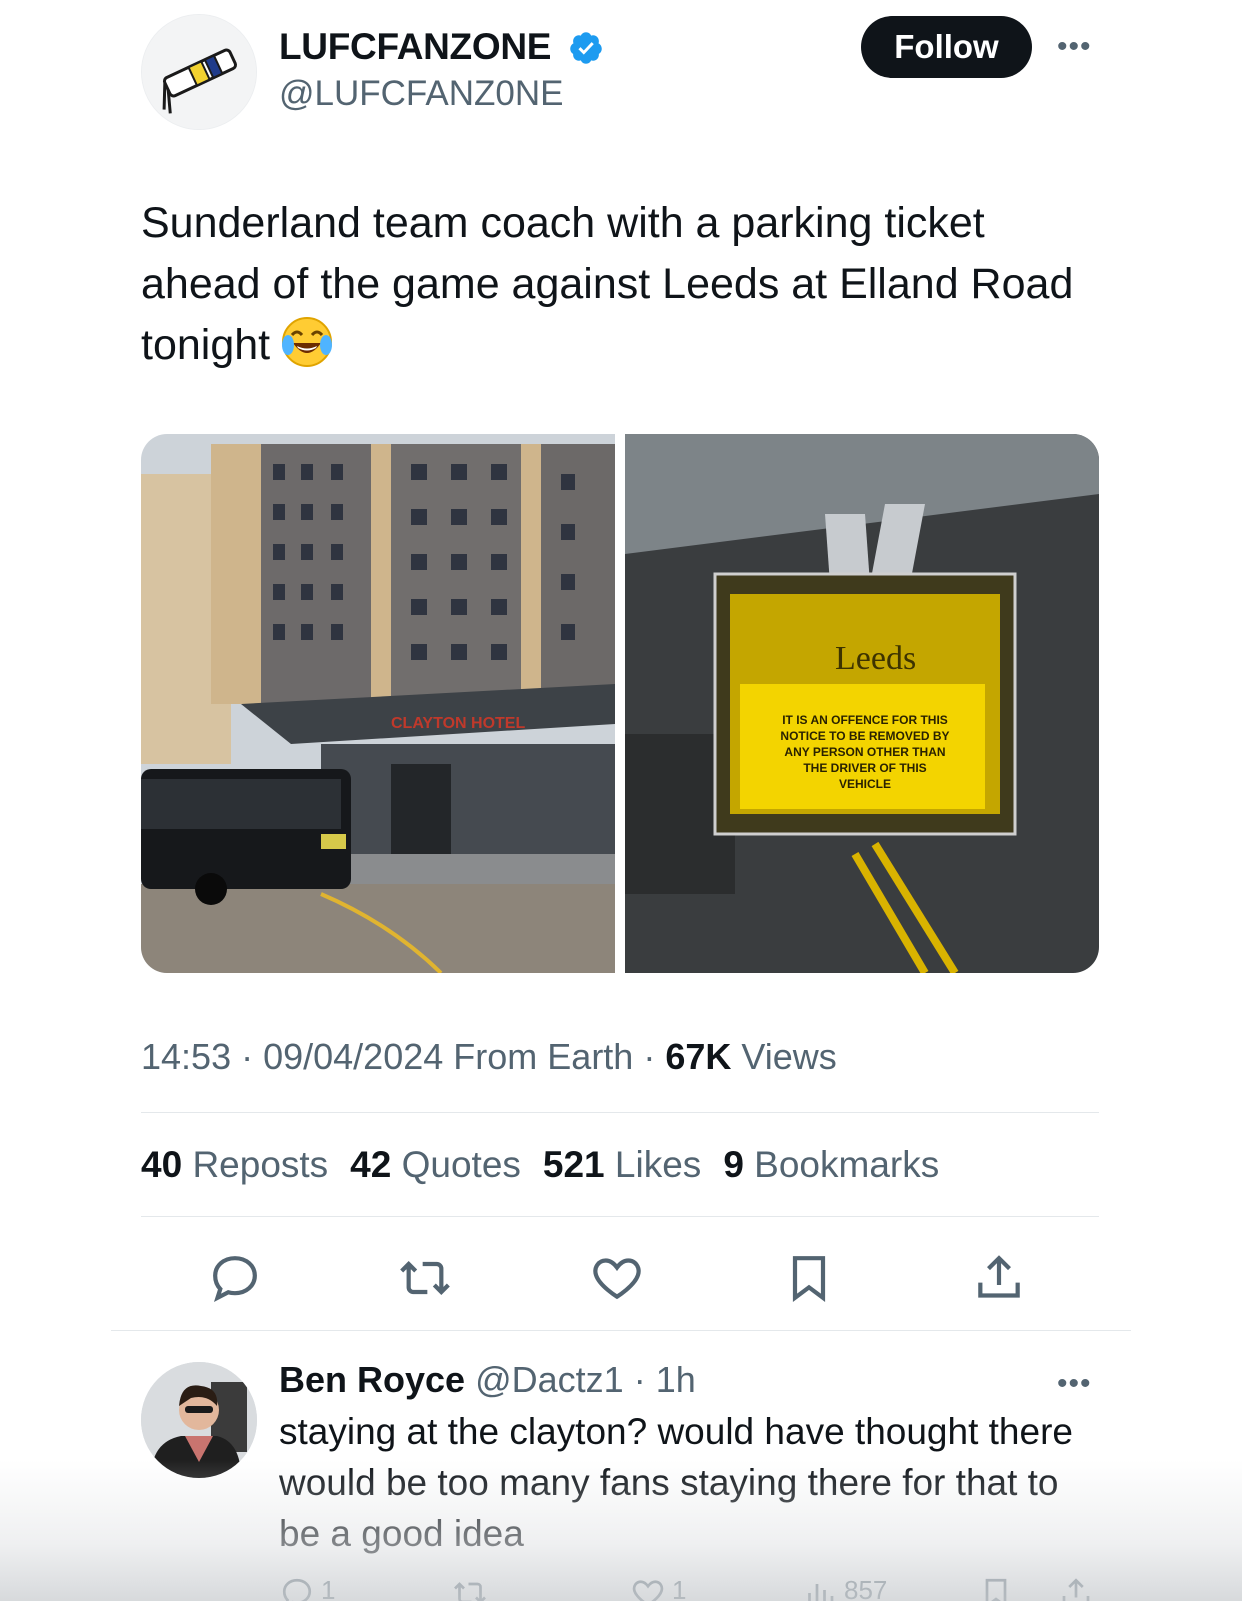 The height and width of the screenshot is (1601, 1242). I want to click on reply-author-name: Ben Royce, so click(372, 1379).